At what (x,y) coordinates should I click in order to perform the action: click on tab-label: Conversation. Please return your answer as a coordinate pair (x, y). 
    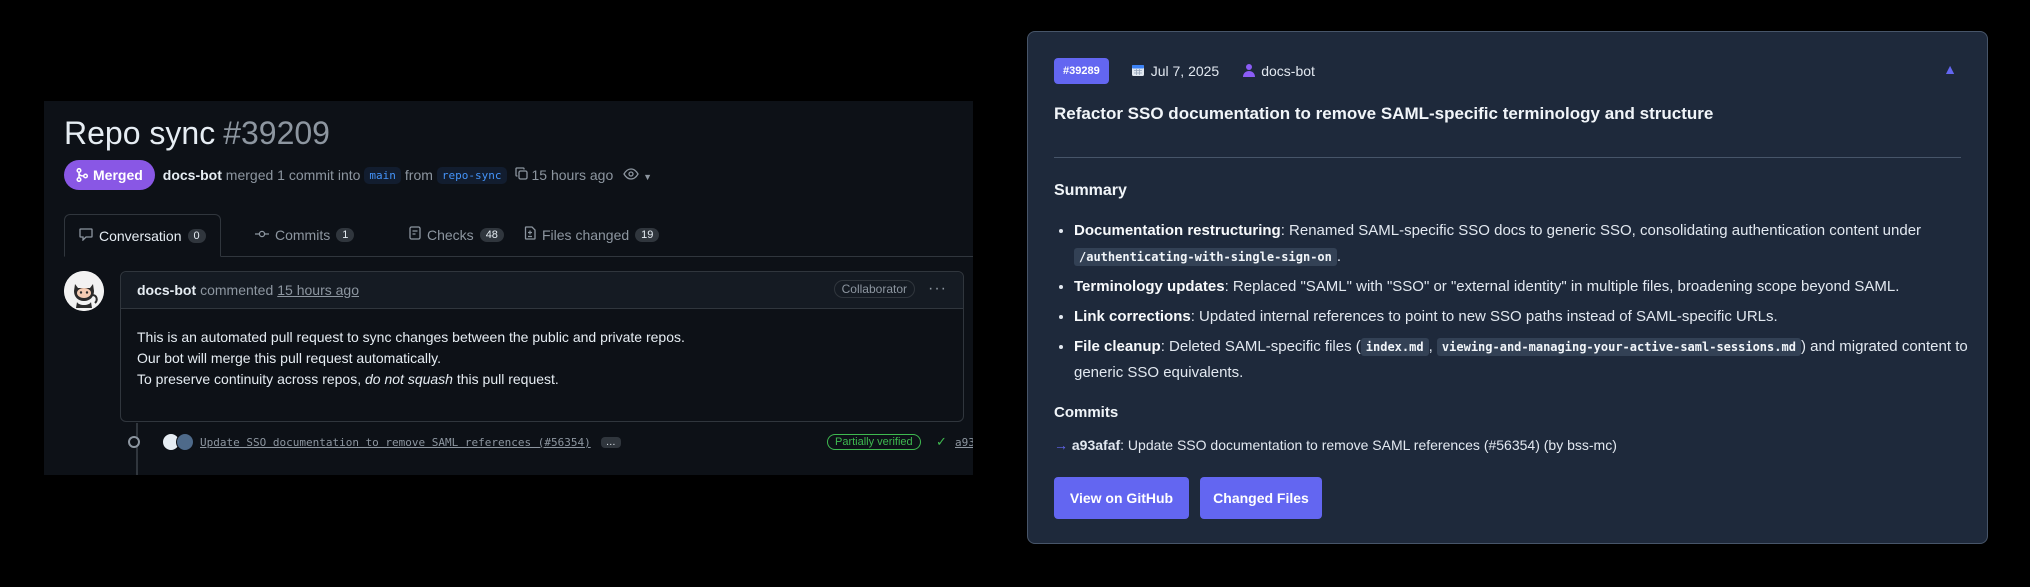
    Looking at the image, I should click on (140, 235).